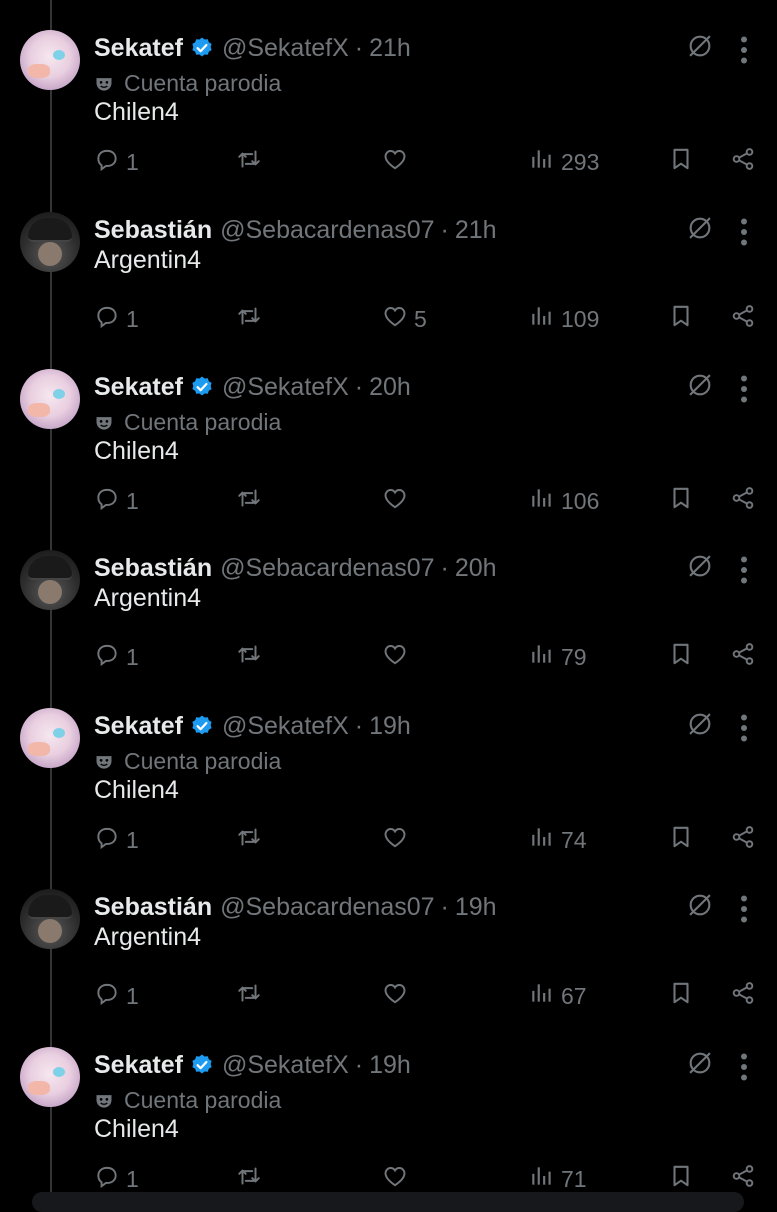 The height and width of the screenshot is (1212, 777). Describe the element at coordinates (249, 996) in the screenshot. I see `retweet-icon` at that location.